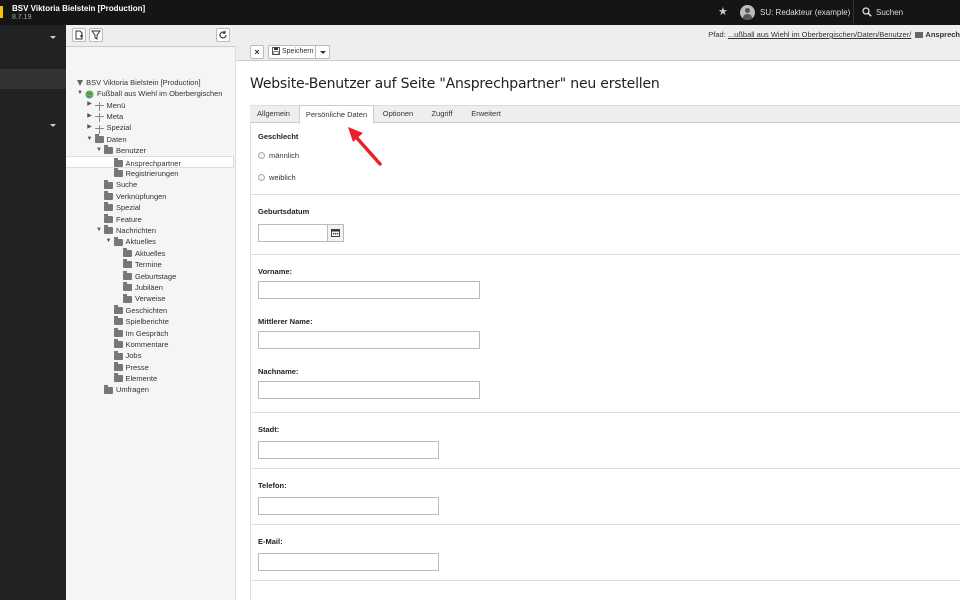  I want to click on tree-item: Geburtstage, so click(151, 275).